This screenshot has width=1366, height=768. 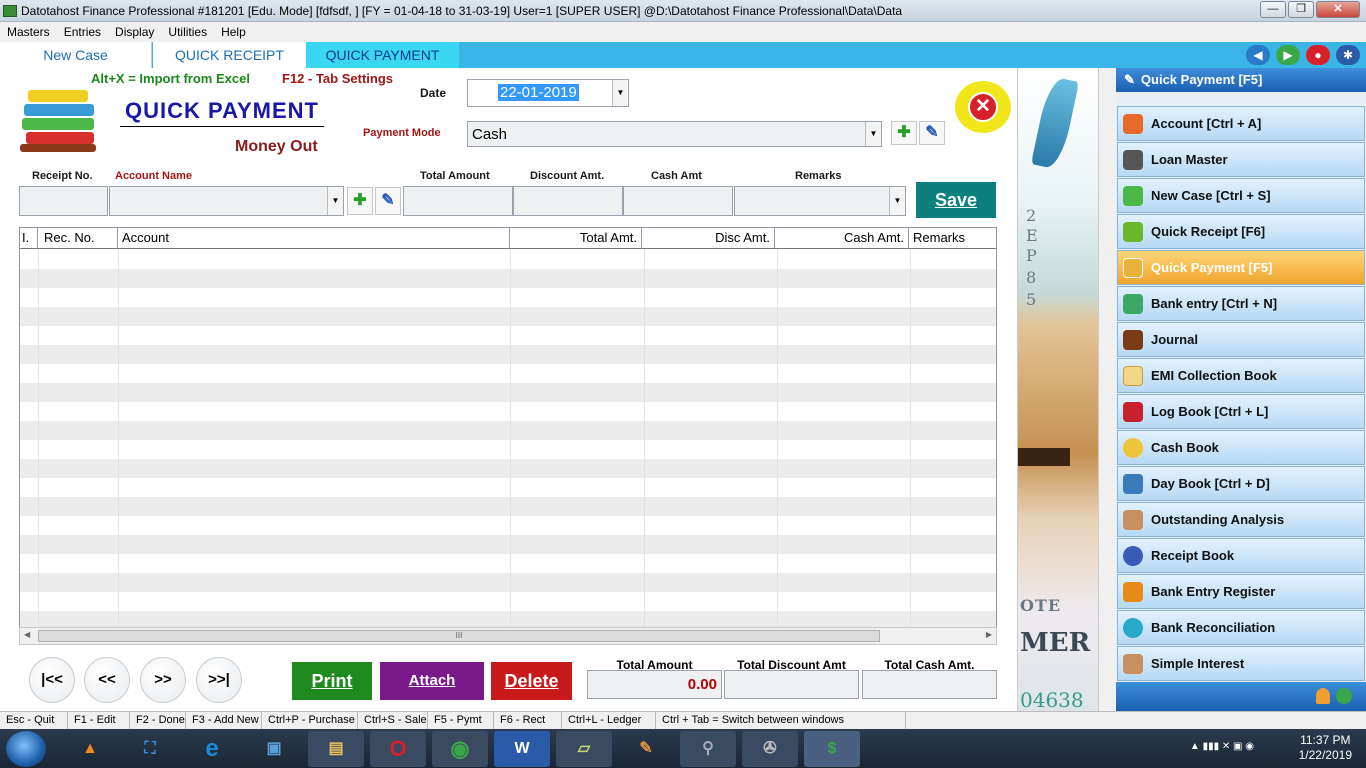 I want to click on print-button: Print, so click(x=332, y=681).